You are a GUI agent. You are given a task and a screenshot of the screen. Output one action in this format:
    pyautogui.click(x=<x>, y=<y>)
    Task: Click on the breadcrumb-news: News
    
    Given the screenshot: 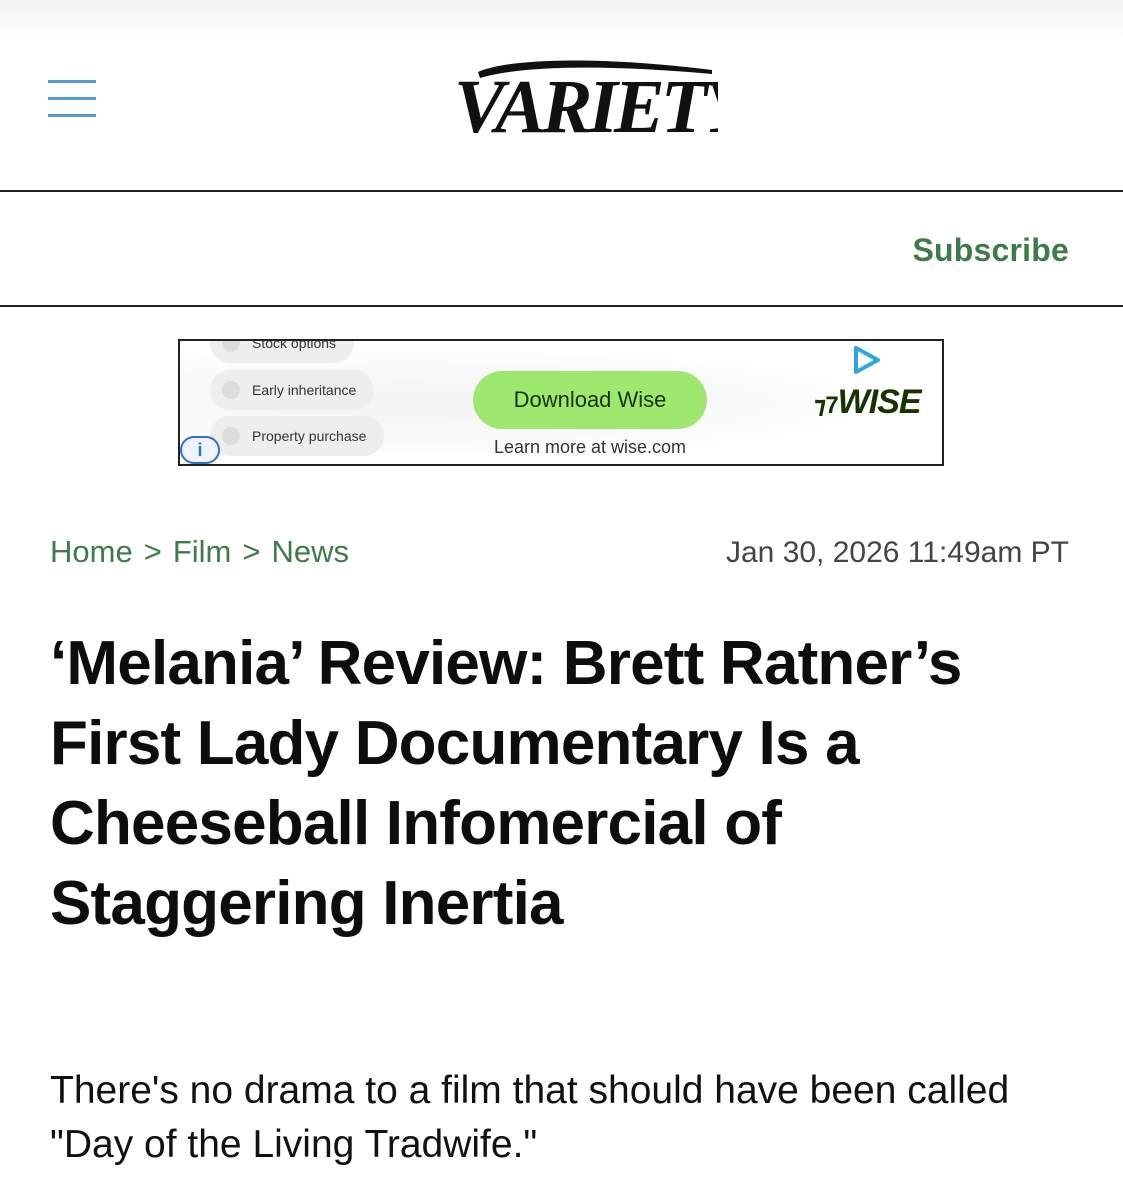 What is the action you would take?
    pyautogui.click(x=310, y=552)
    